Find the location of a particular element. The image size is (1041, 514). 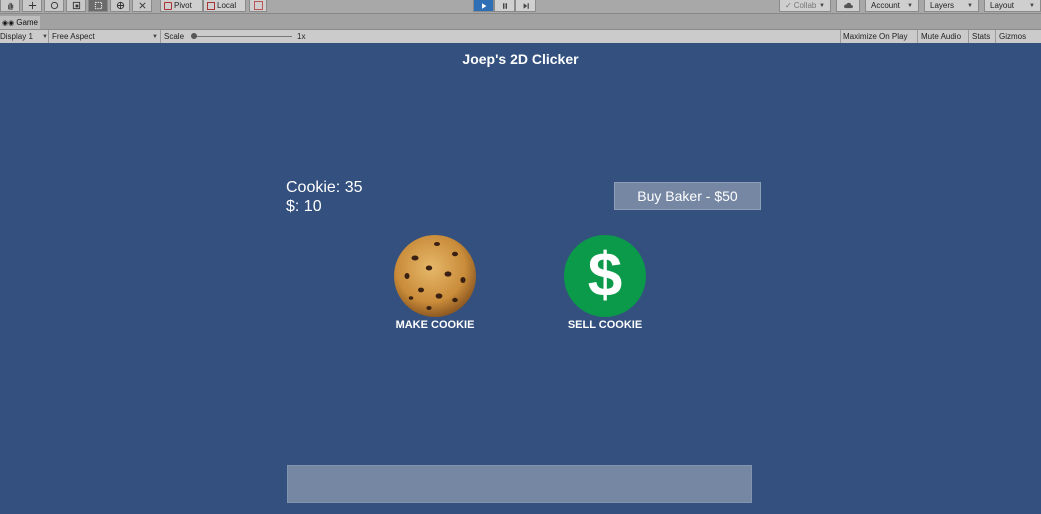

scale-slider-handle is located at coordinates (194, 36).